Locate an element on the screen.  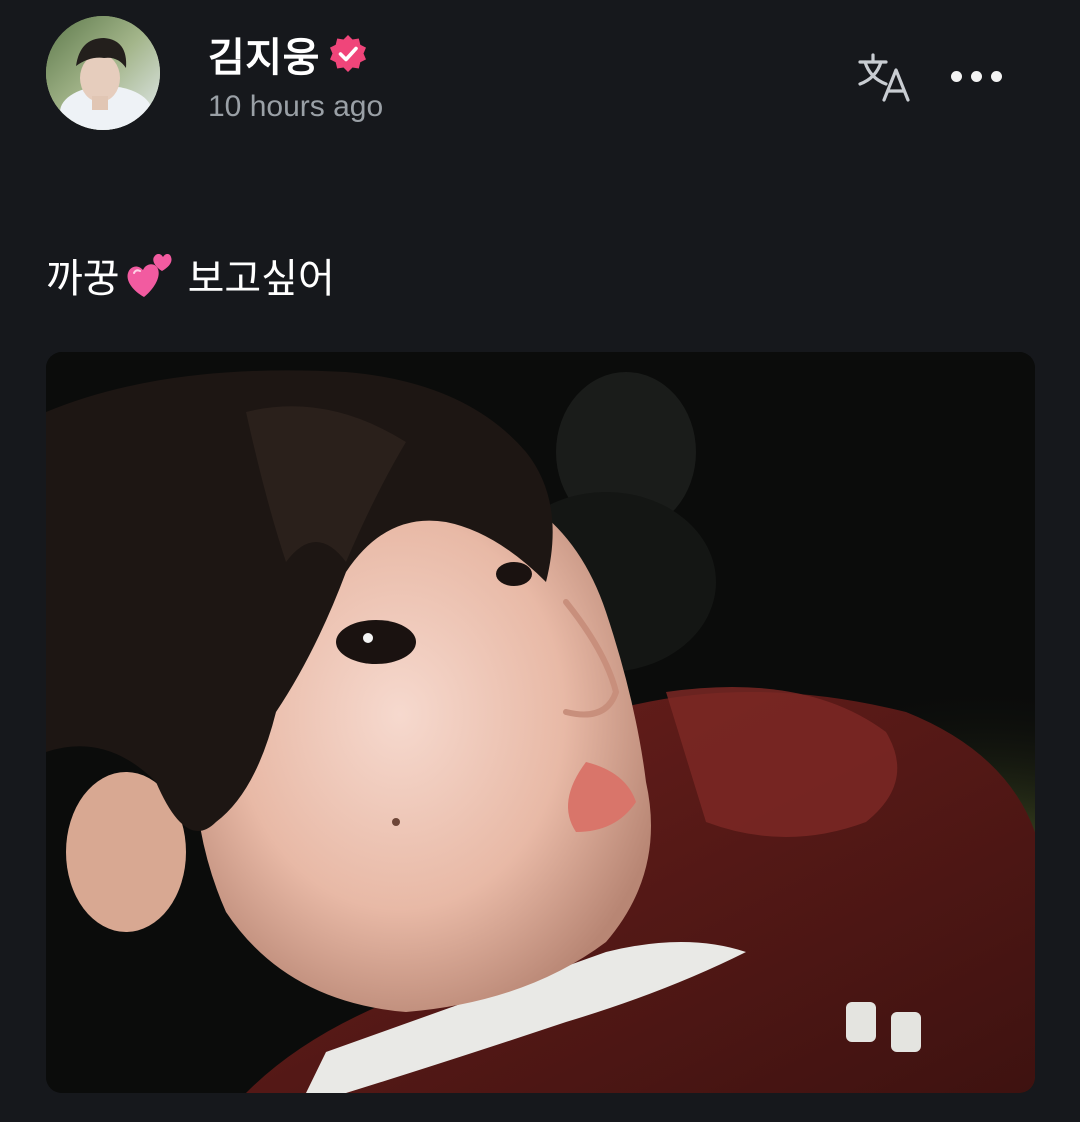
translate-icon is located at coordinates (884, 77).